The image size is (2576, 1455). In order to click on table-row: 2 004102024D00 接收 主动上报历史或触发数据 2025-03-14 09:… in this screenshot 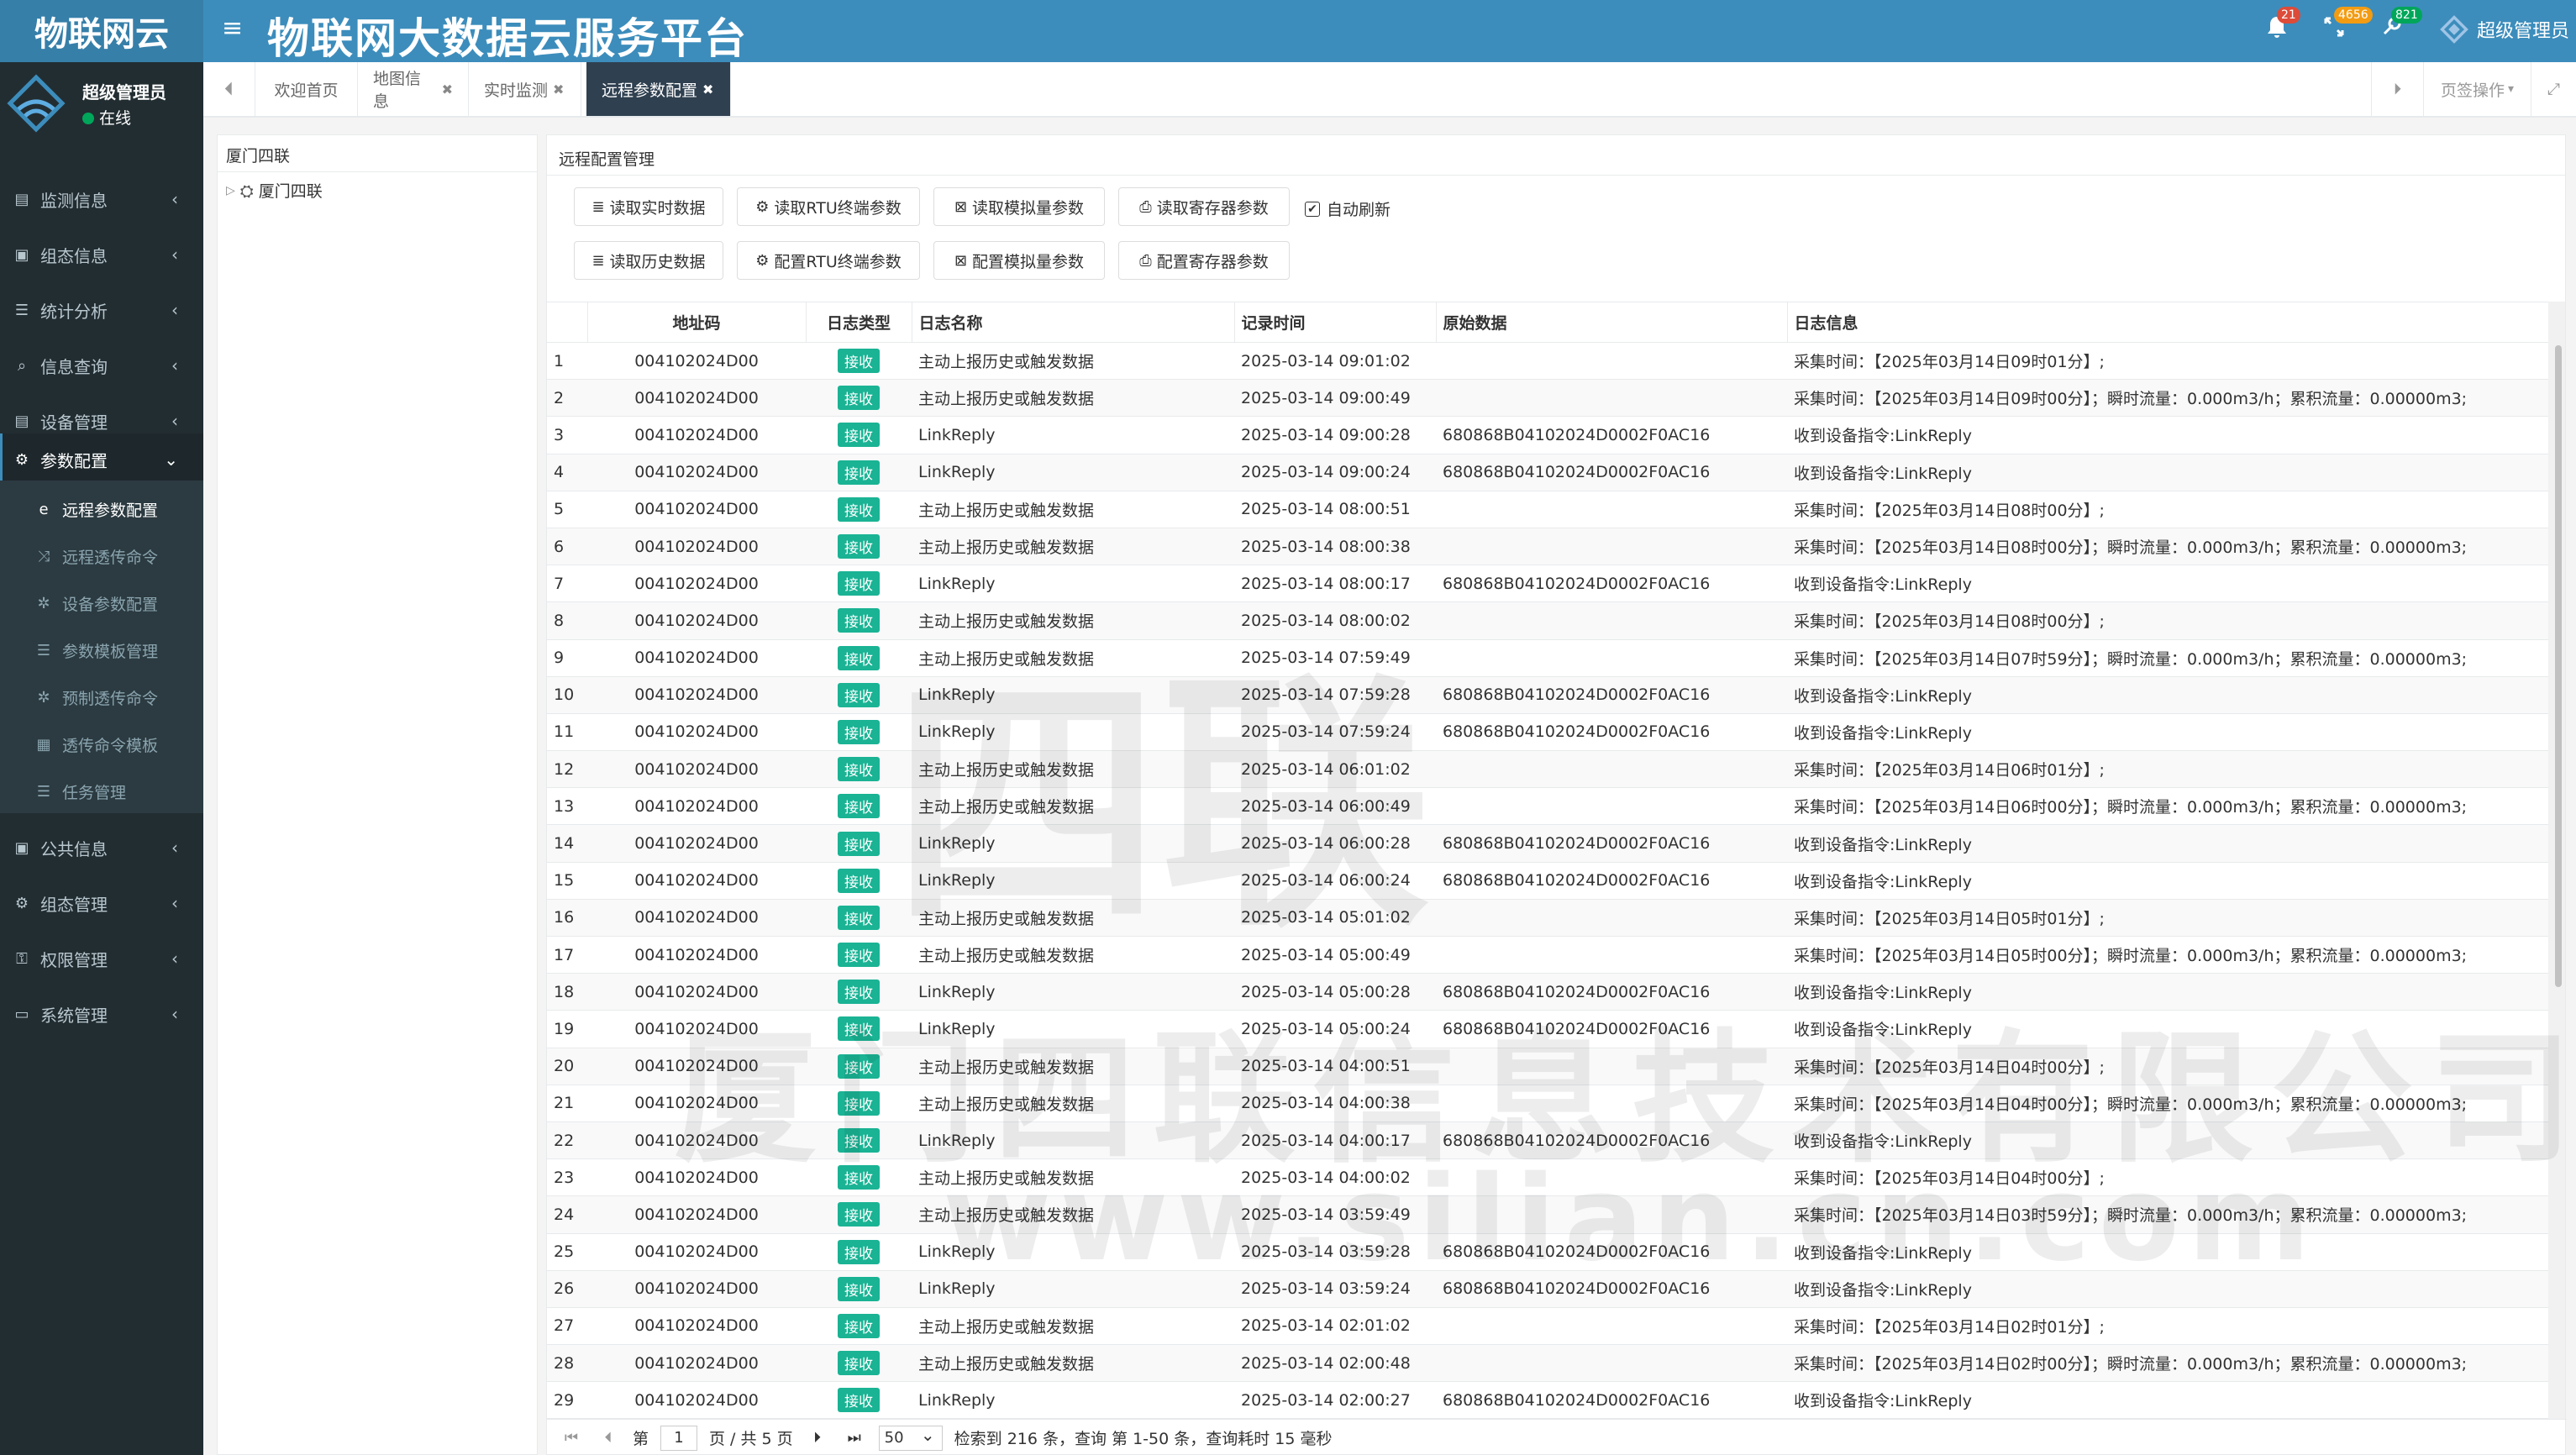, I will do `click(1548, 398)`.